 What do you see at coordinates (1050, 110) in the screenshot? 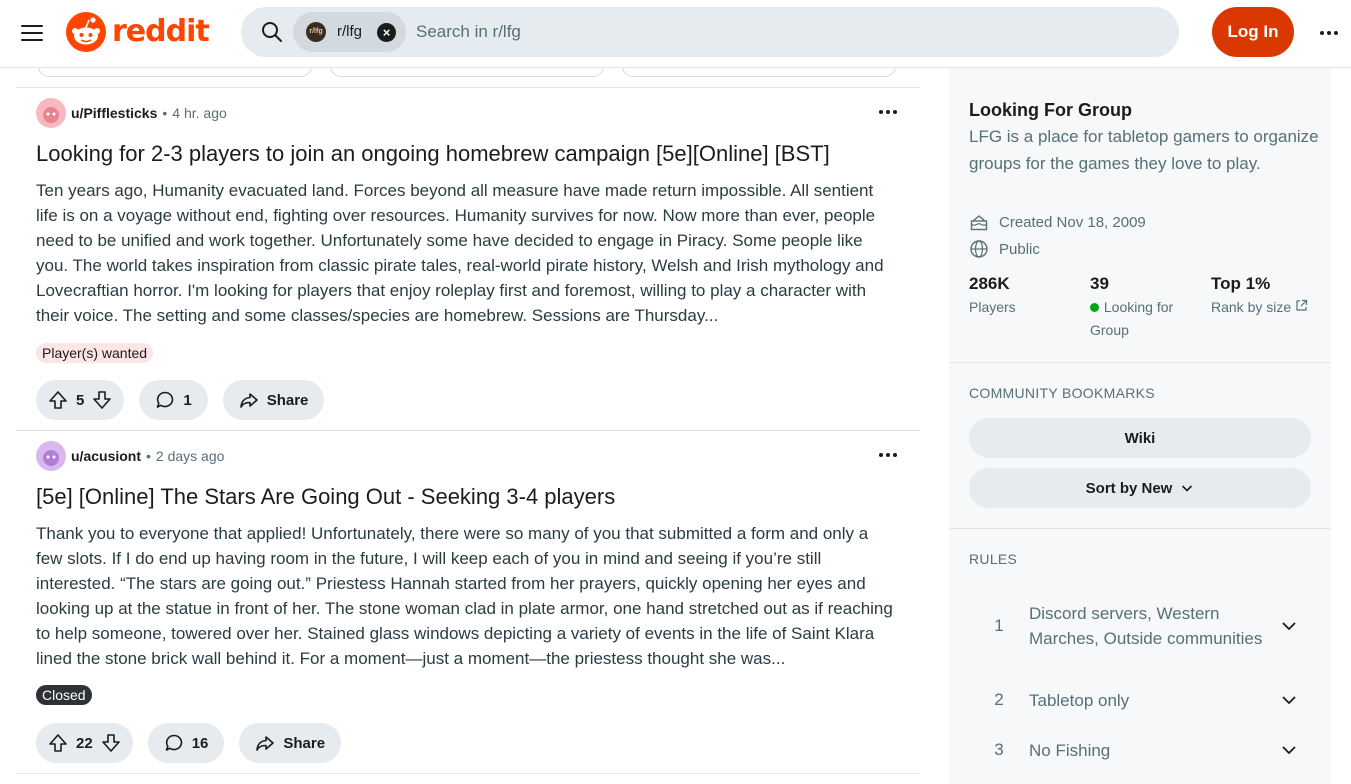
I see `community-title: Looking For Group` at bounding box center [1050, 110].